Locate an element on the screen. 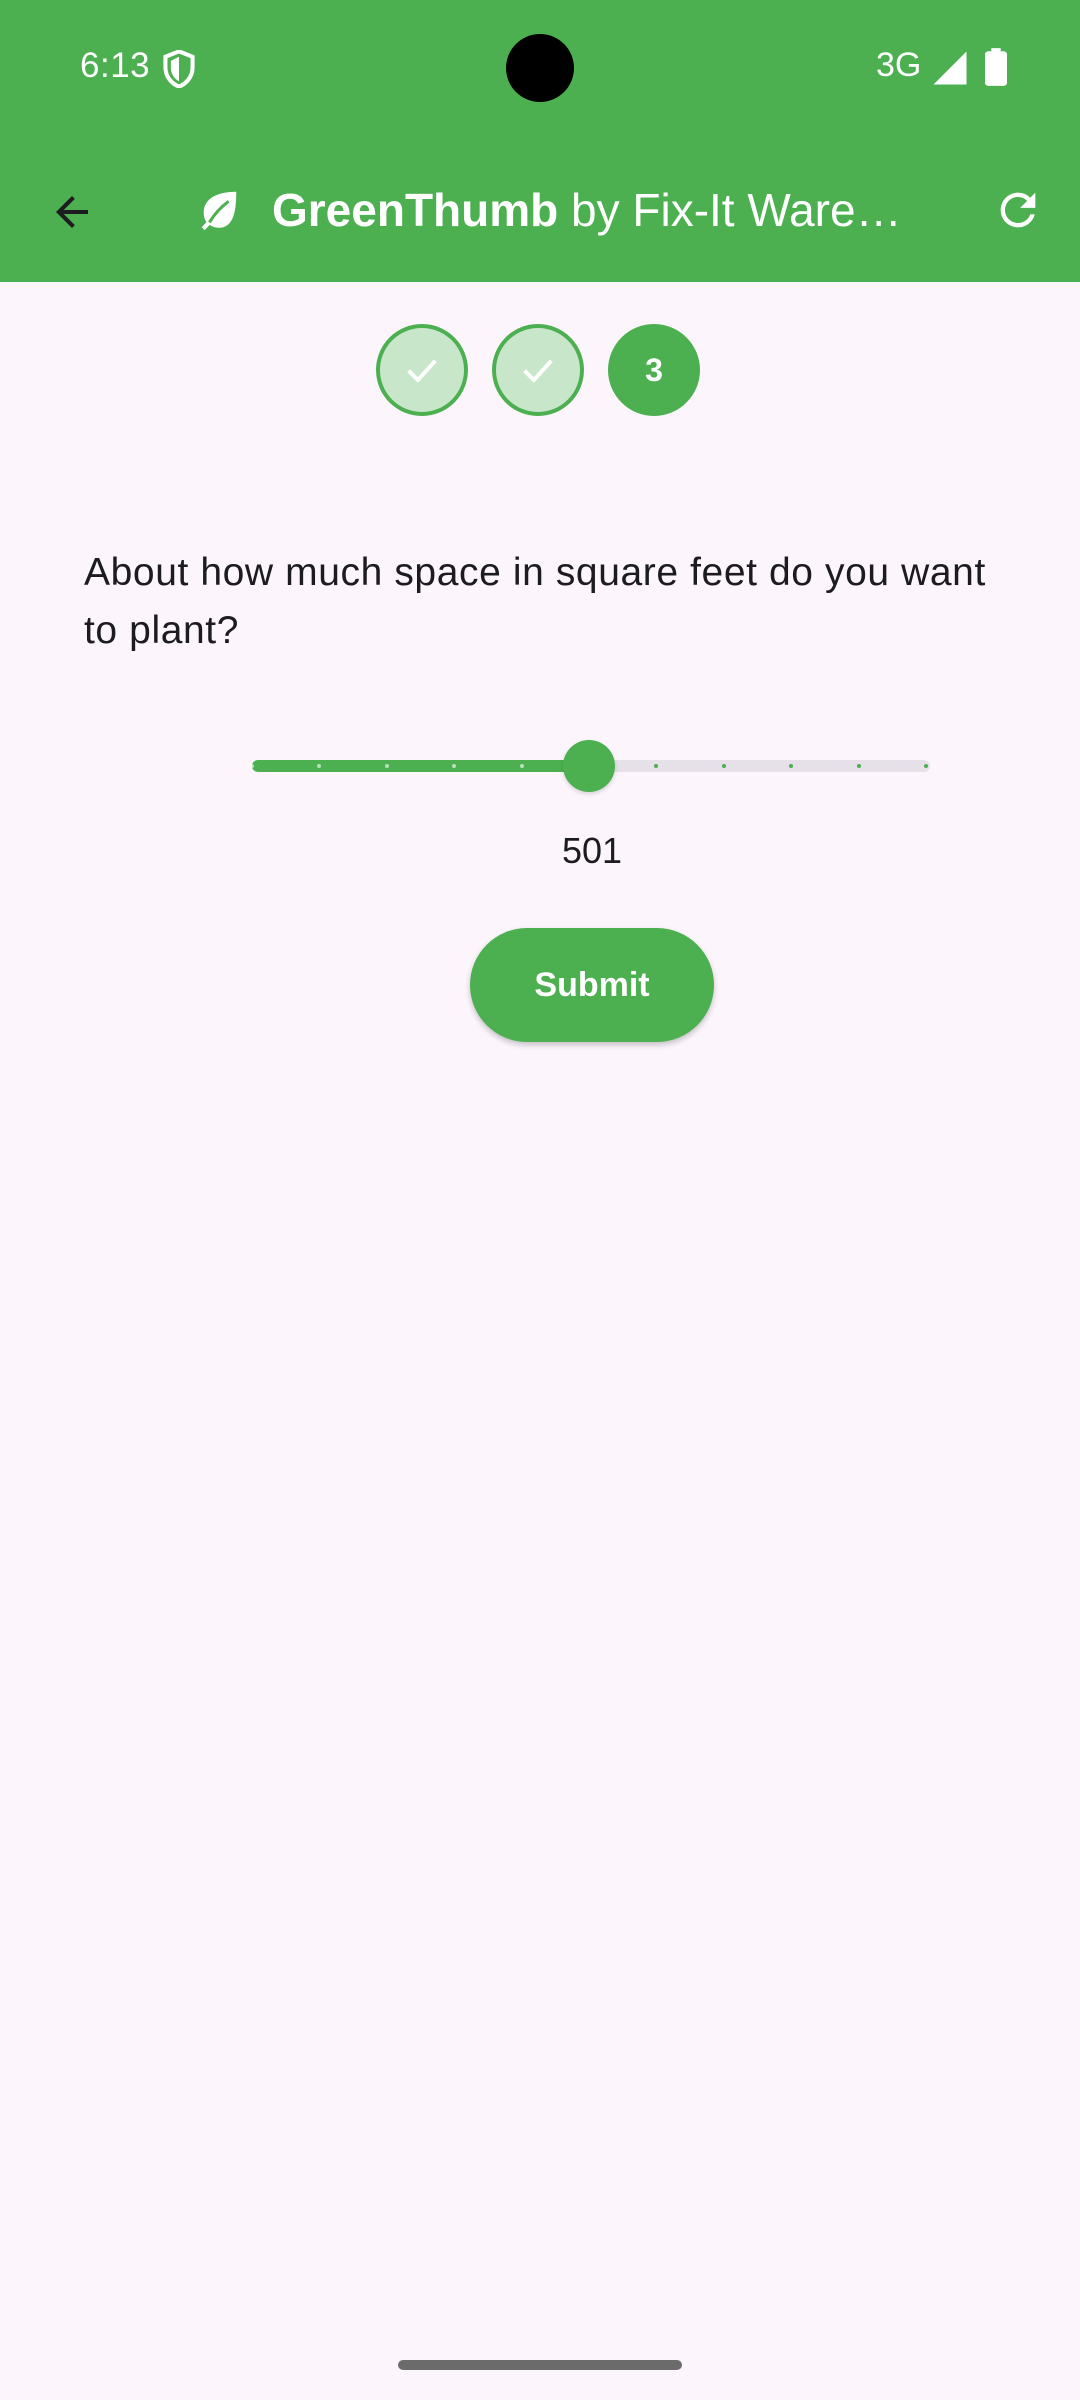 Image resolution: width=1080 pixels, height=2400 pixels. step-3-active: 3 is located at coordinates (654, 370).